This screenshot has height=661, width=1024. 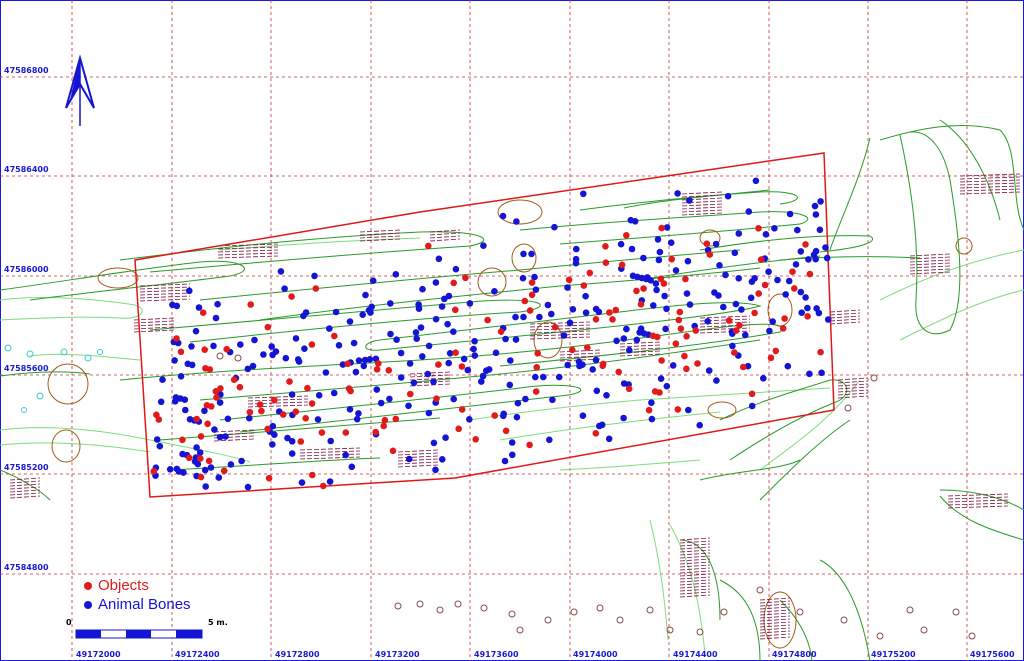 I want to click on x-tick-label: 49174000, so click(x=595, y=654).